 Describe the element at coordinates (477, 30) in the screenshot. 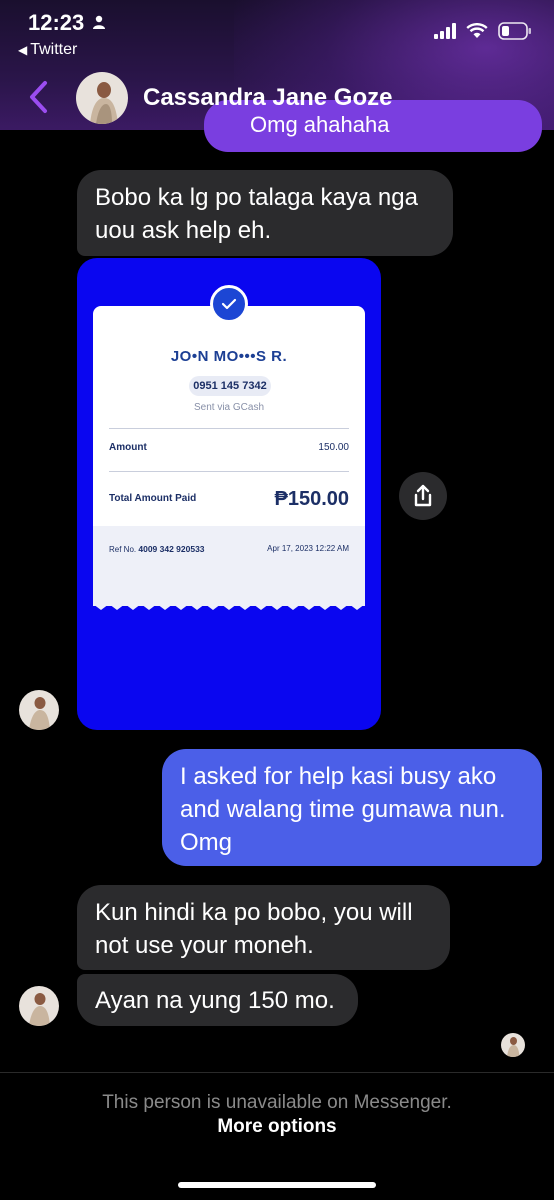

I see `wifi-icon` at that location.